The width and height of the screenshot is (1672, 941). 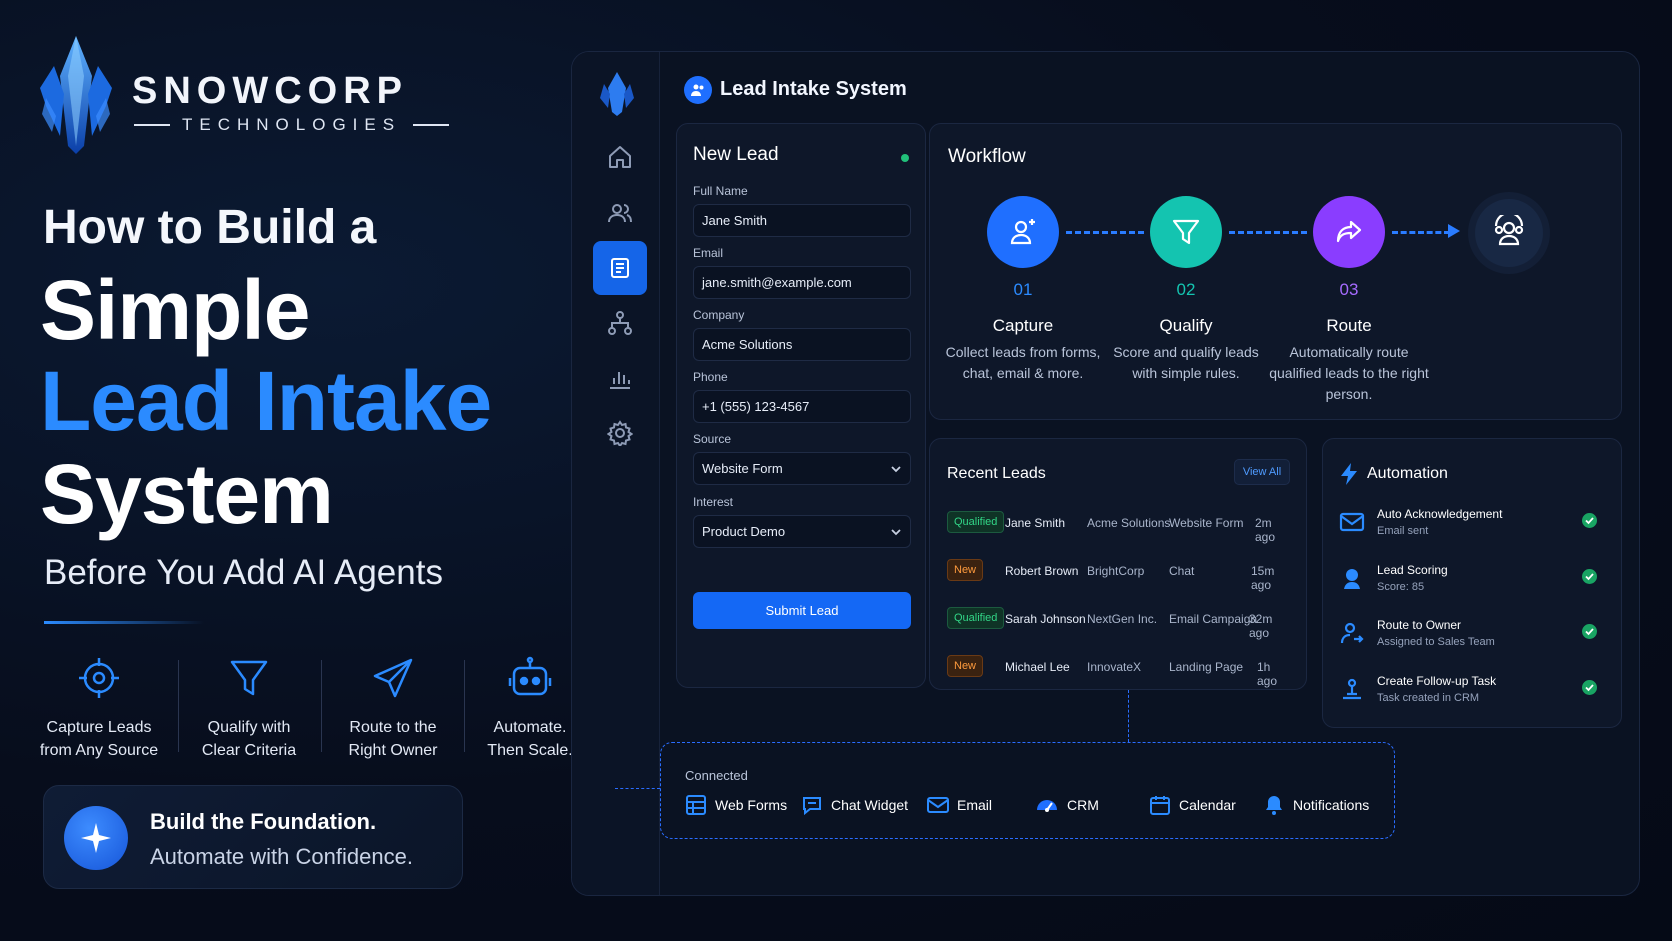 I want to click on cta-line-1: Build the Foundation., so click(x=263, y=821).